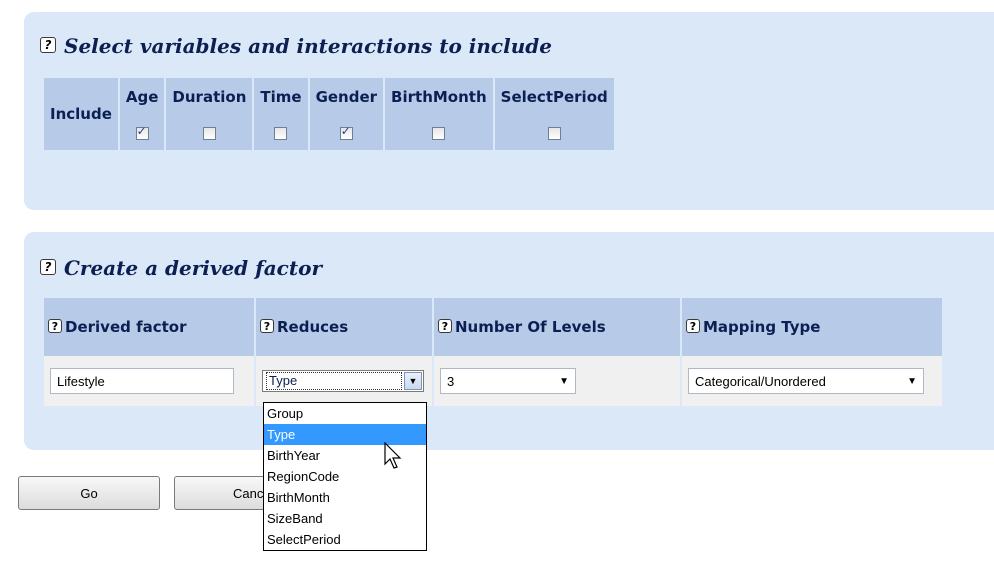  Describe the element at coordinates (282, 97) in the screenshot. I see `column-header-time: Time` at that location.